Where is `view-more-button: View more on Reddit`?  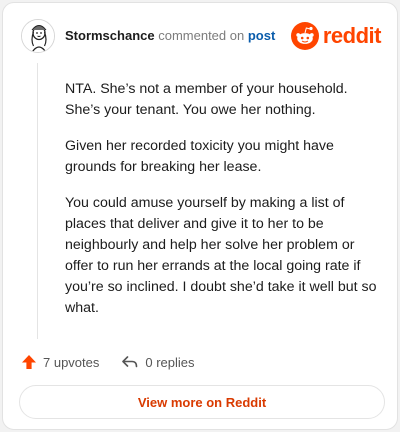 view-more-button: View more on Reddit is located at coordinates (202, 402).